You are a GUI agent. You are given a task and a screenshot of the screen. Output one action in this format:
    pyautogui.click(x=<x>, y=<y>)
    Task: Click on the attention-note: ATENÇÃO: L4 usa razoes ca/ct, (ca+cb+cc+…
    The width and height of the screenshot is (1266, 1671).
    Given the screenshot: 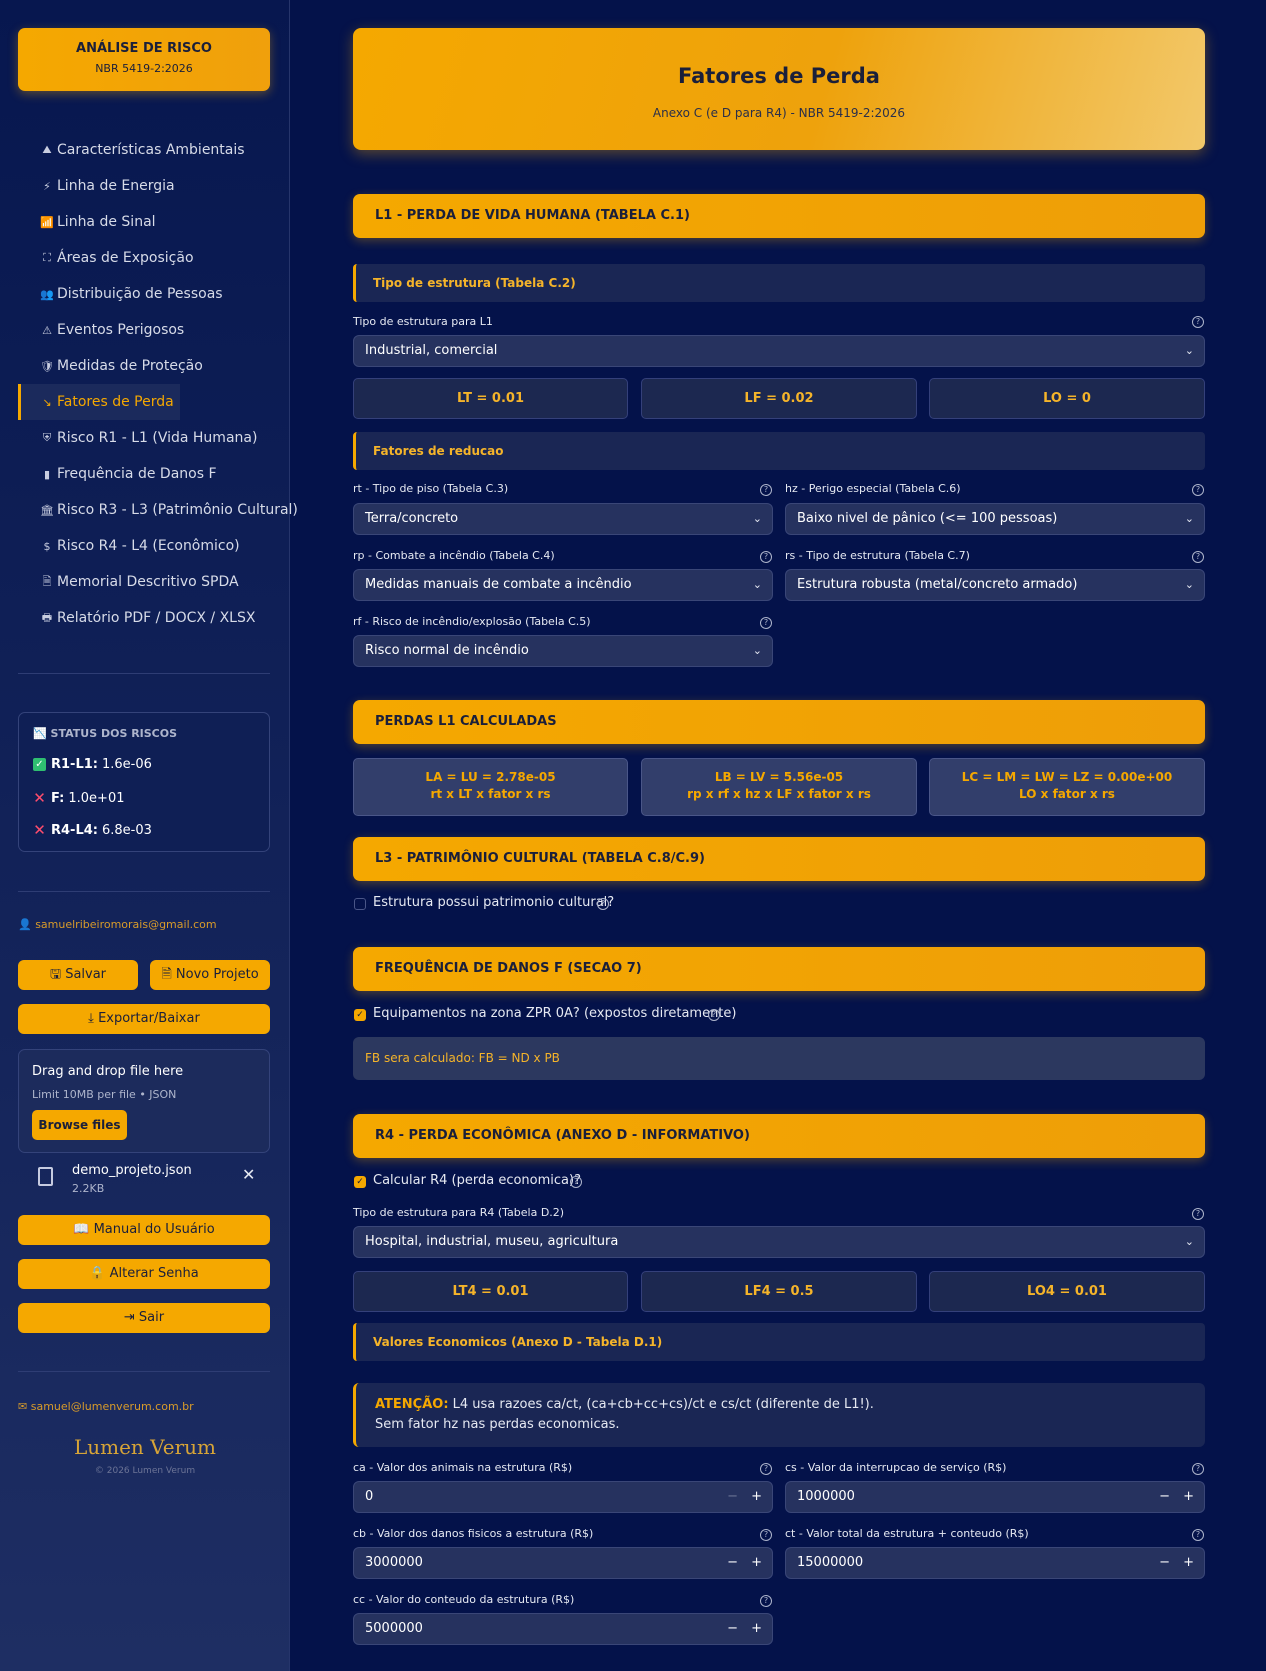 What is the action you would take?
    pyautogui.click(x=779, y=1415)
    